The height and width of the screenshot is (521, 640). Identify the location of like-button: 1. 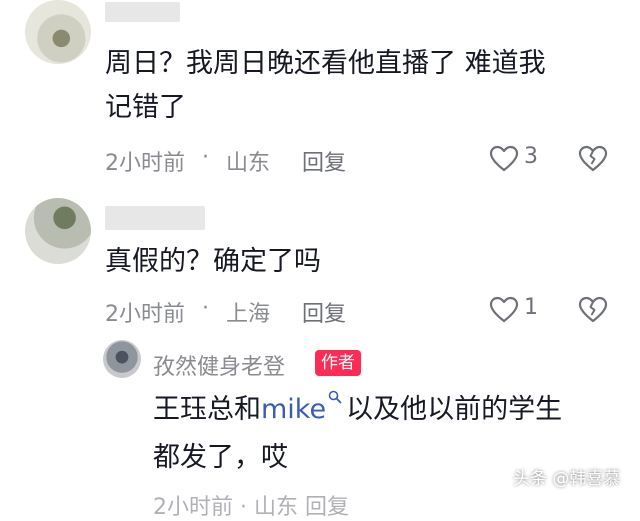
(524, 310).